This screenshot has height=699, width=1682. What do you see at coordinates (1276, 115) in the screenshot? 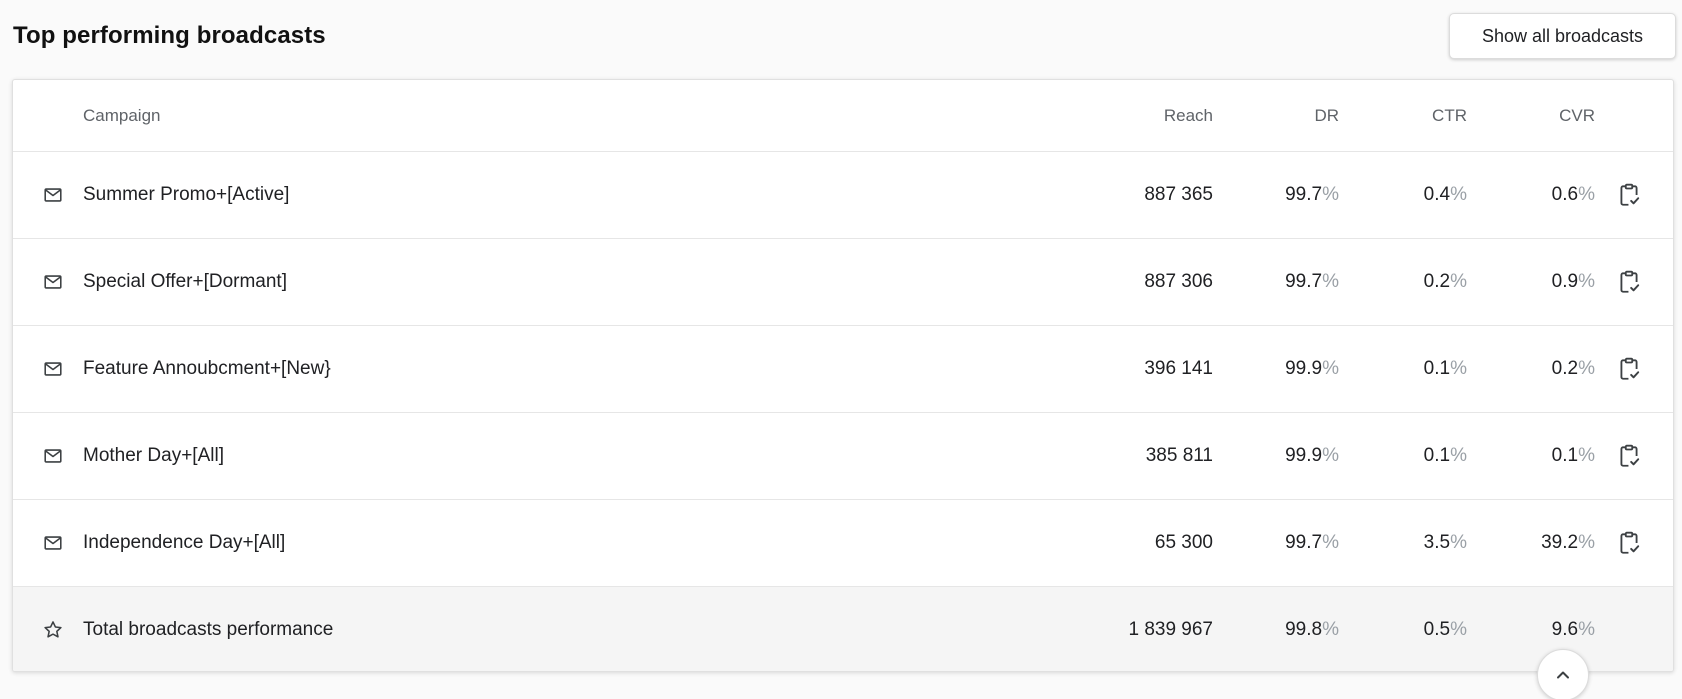
I see `column-header-dr: DR` at bounding box center [1276, 115].